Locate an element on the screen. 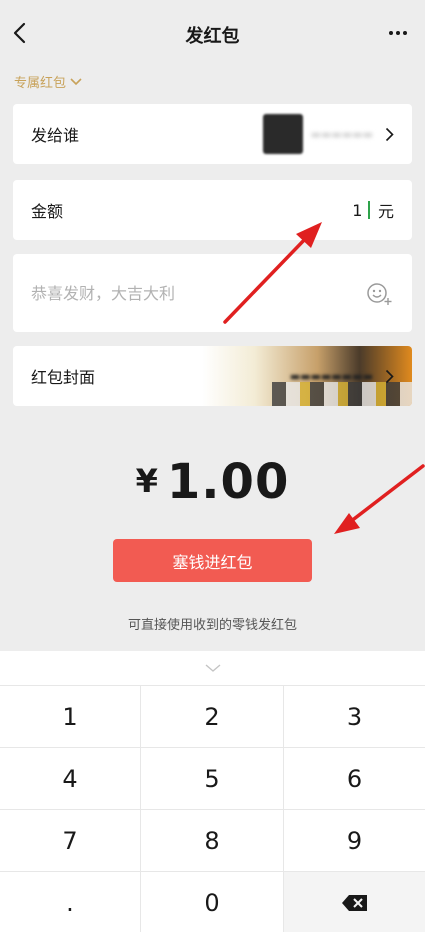 This screenshot has height=932, width=425. cover-name-blurred: ▬▬▬▬▬▬▬▬ is located at coordinates (331, 376).